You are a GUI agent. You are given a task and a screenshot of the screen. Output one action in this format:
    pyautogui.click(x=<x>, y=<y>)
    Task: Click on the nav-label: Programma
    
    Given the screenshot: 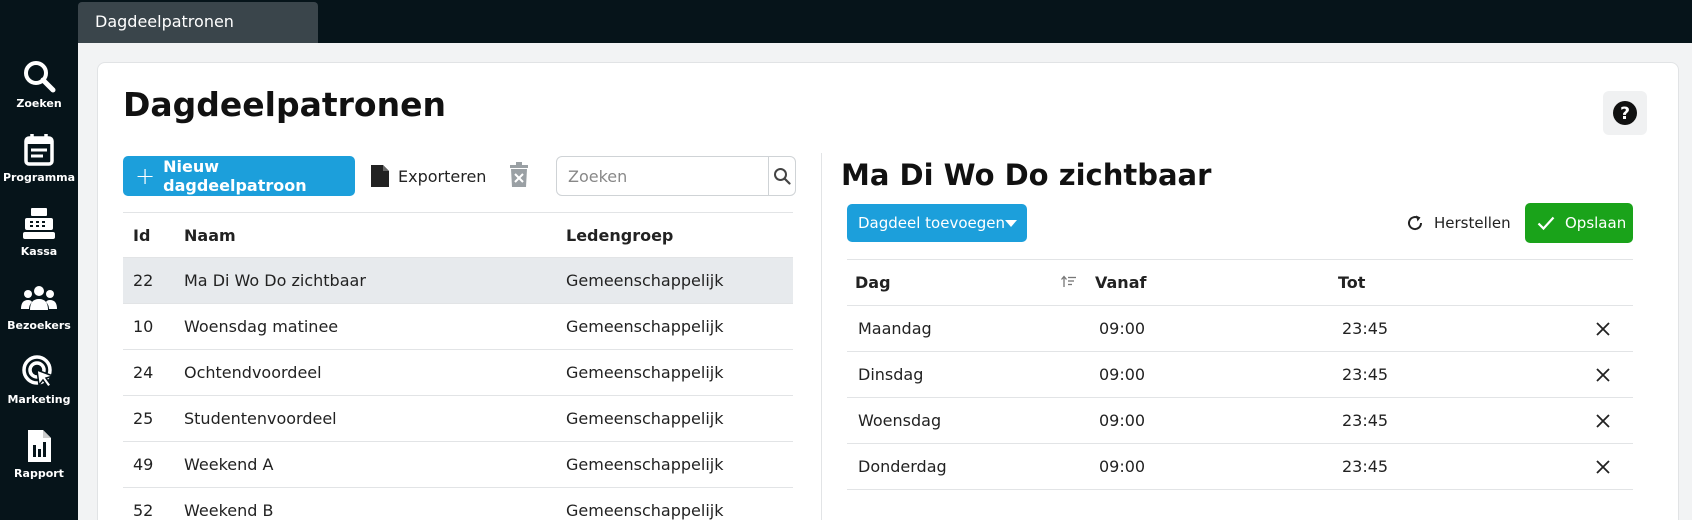 What is the action you would take?
    pyautogui.click(x=39, y=177)
    